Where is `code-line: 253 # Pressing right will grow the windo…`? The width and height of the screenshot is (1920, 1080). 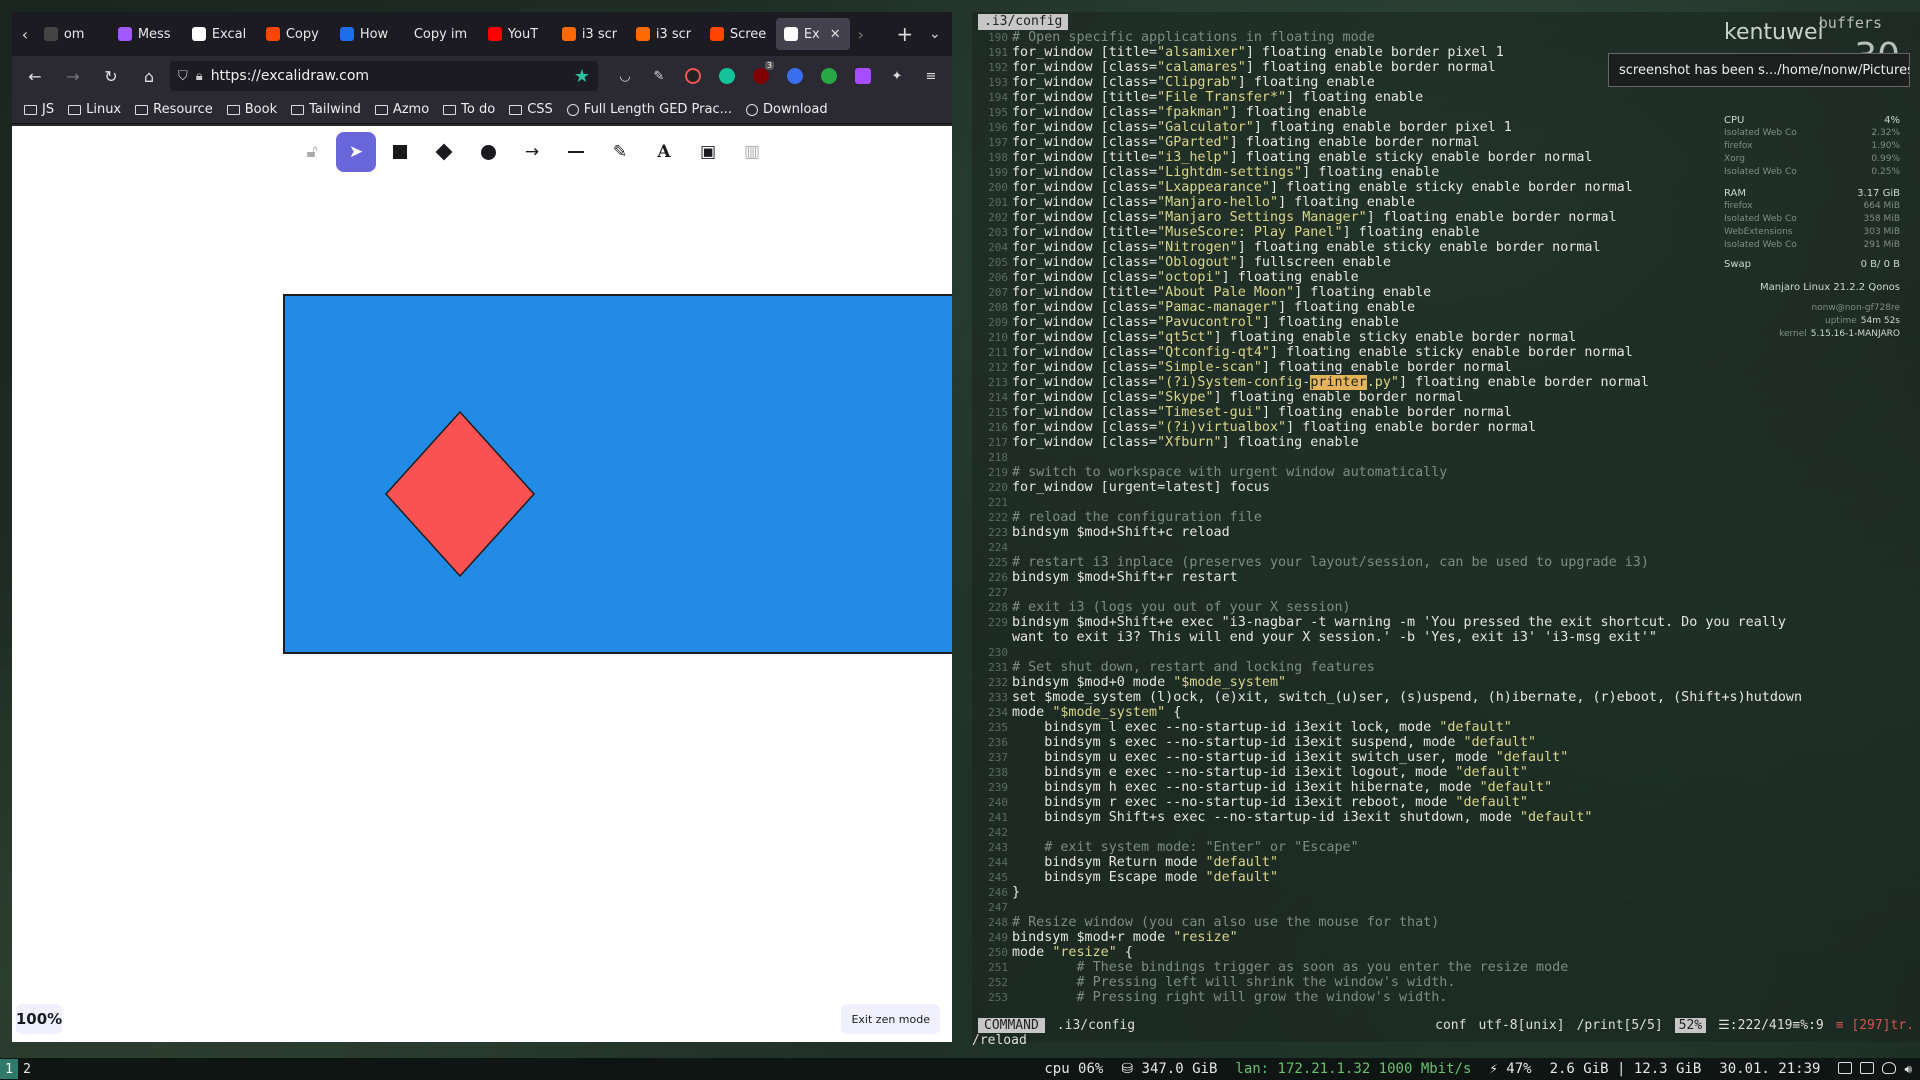 code-line: 253 # Pressing right will grow the windo… is located at coordinates (1446, 997).